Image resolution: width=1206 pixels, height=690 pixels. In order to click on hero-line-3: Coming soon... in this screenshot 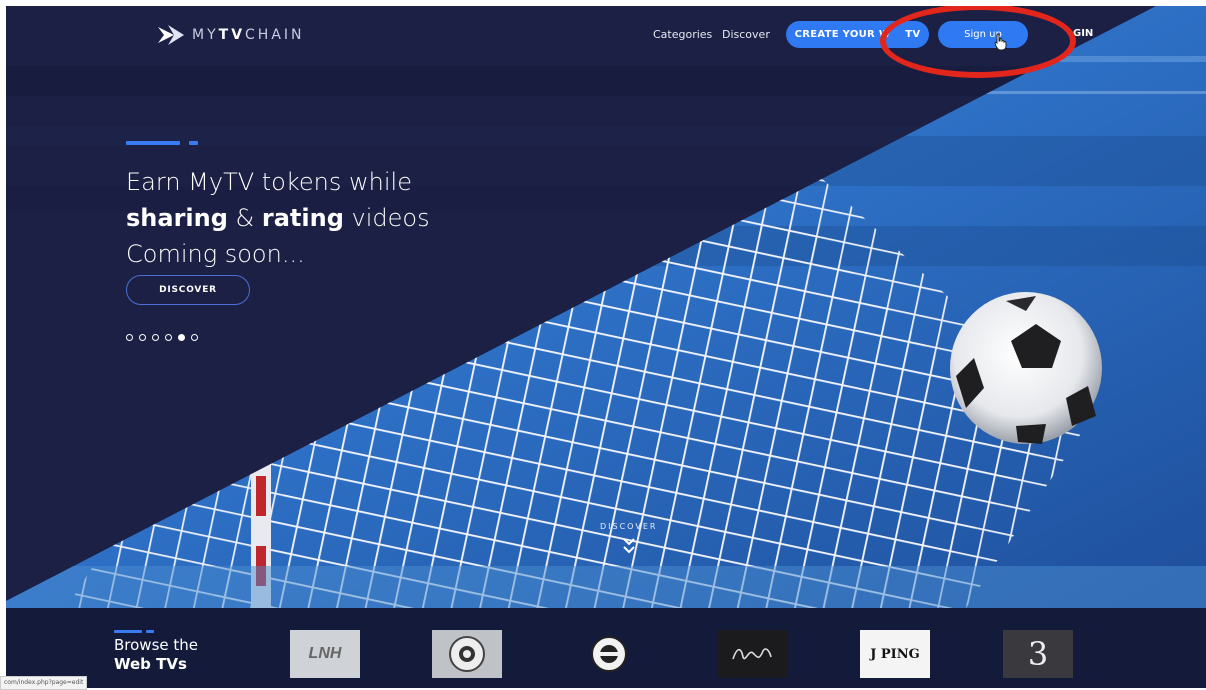, I will do `click(215, 254)`.